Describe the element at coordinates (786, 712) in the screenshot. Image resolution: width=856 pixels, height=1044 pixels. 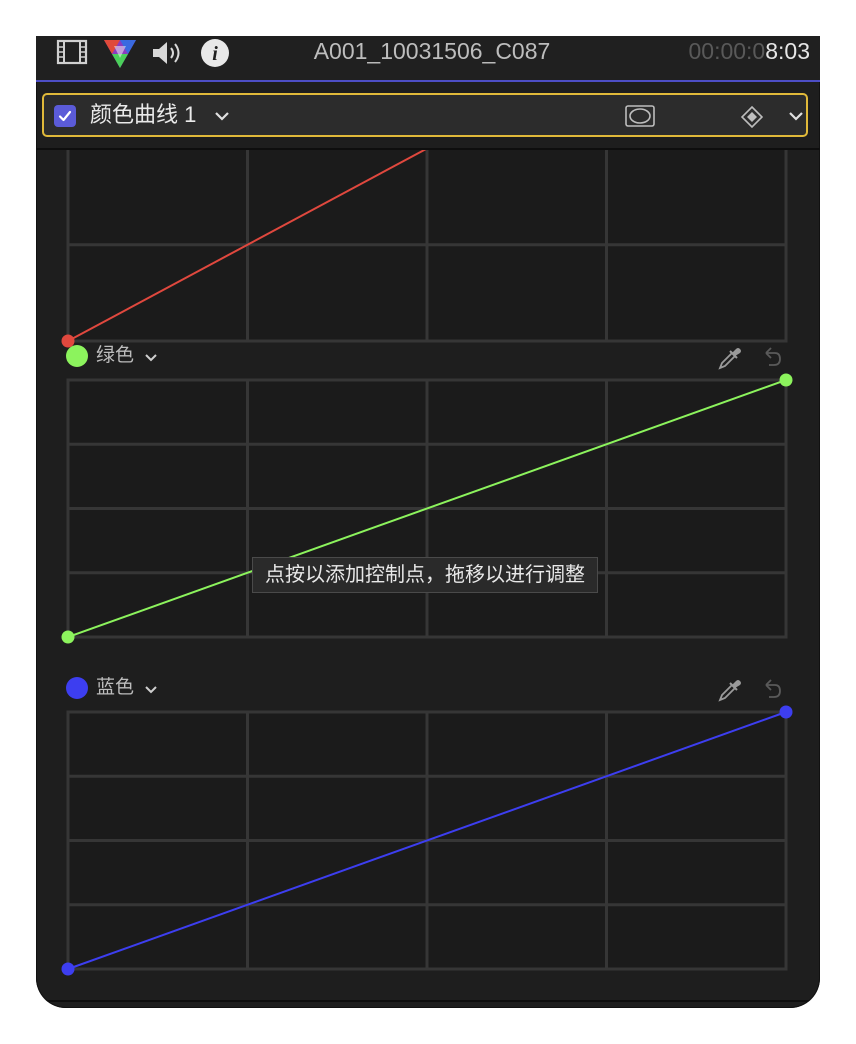
I see `blue-control-point-end` at that location.